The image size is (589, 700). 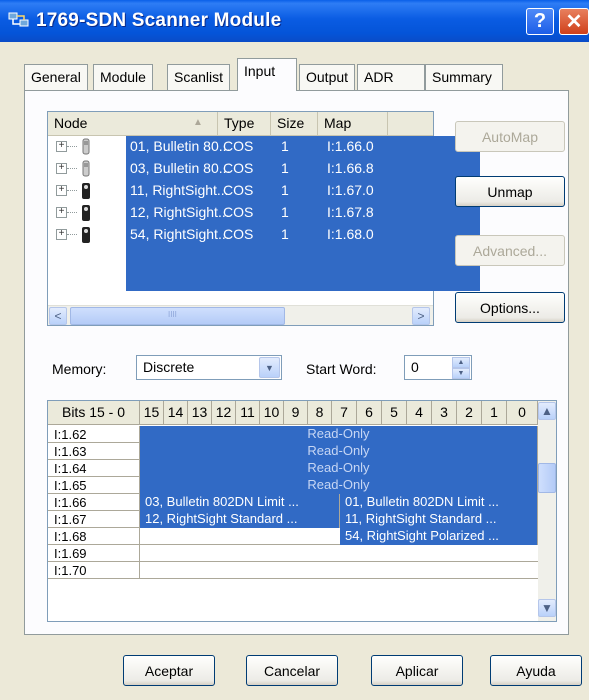 I want to click on start-word-stepper: 0 ▲ ▼, so click(x=438, y=367).